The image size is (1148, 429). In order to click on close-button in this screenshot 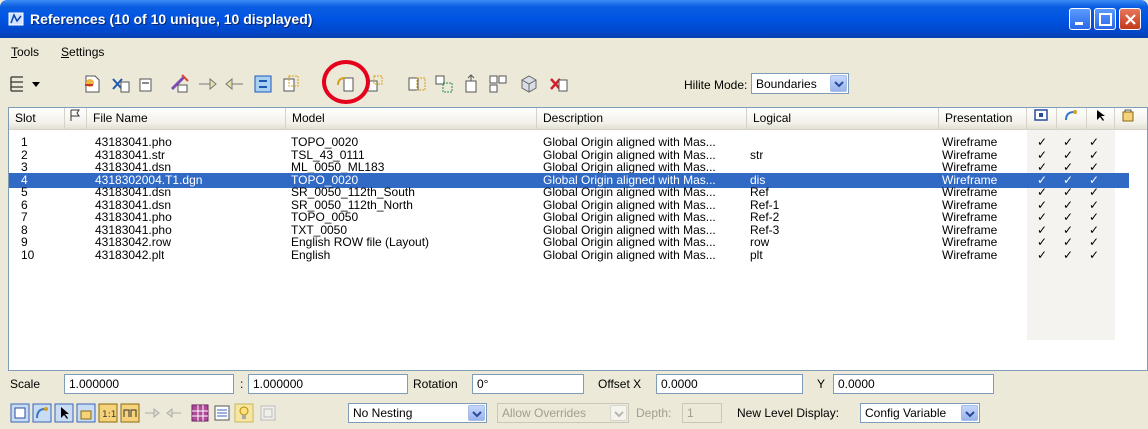, I will do `click(1130, 19)`.